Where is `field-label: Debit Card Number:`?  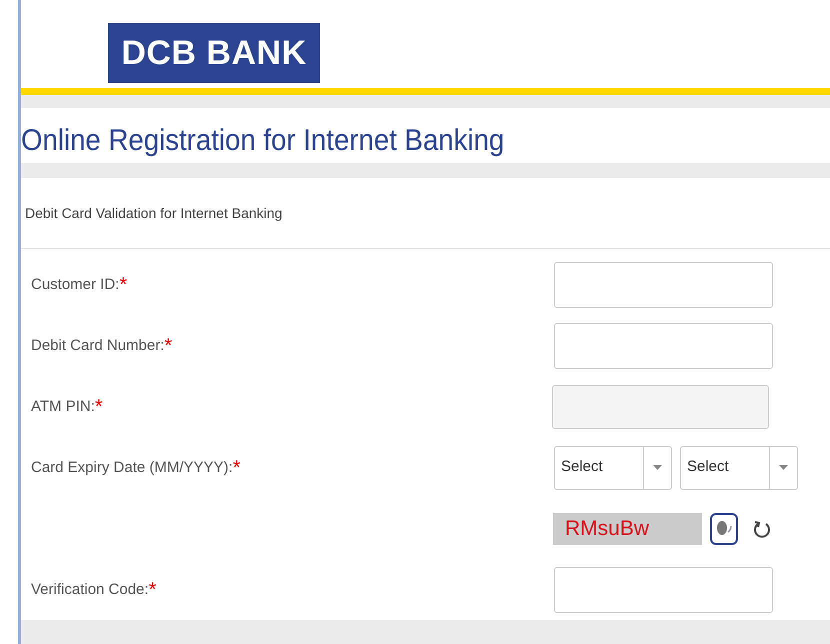 field-label: Debit Card Number: is located at coordinates (97, 345).